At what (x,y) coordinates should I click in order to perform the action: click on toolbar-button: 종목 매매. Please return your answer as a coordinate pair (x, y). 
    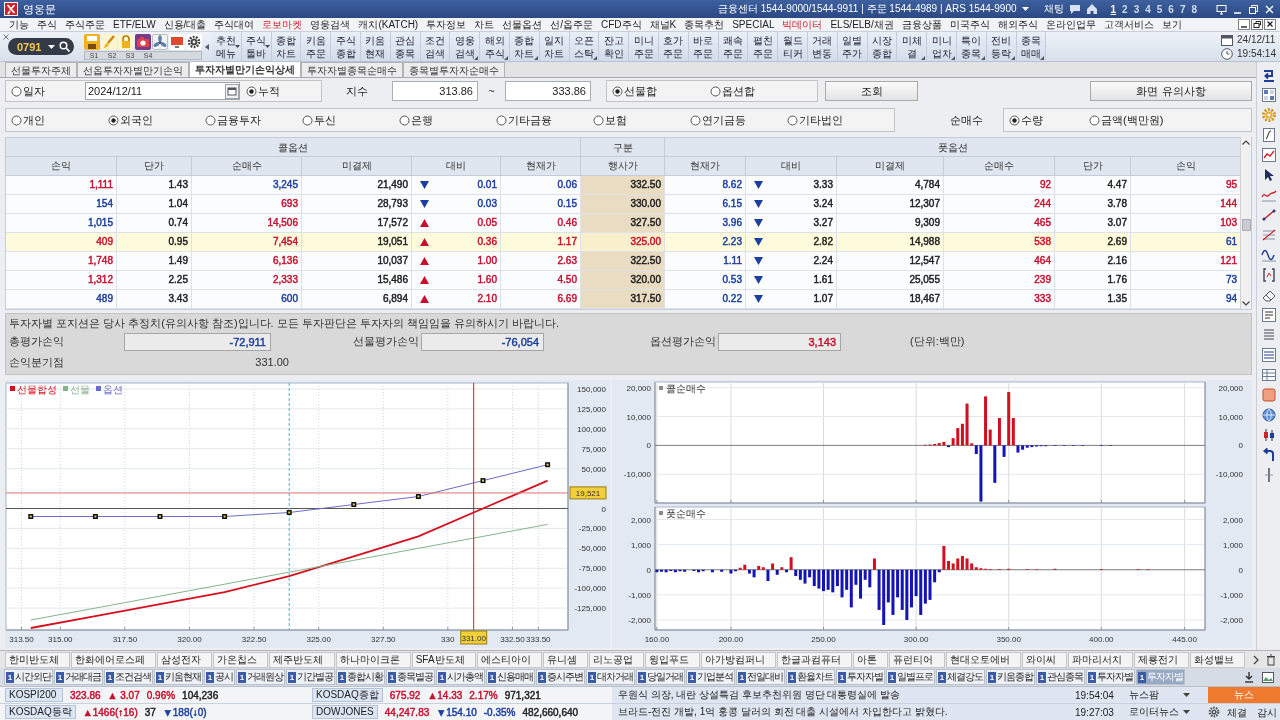
    Looking at the image, I should click on (1031, 46).